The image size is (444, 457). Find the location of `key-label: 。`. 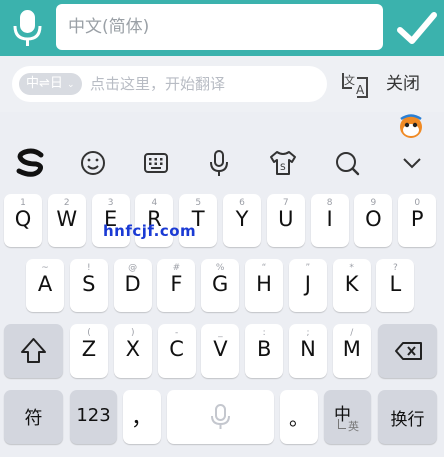

key-label: 。 is located at coordinates (299, 418).